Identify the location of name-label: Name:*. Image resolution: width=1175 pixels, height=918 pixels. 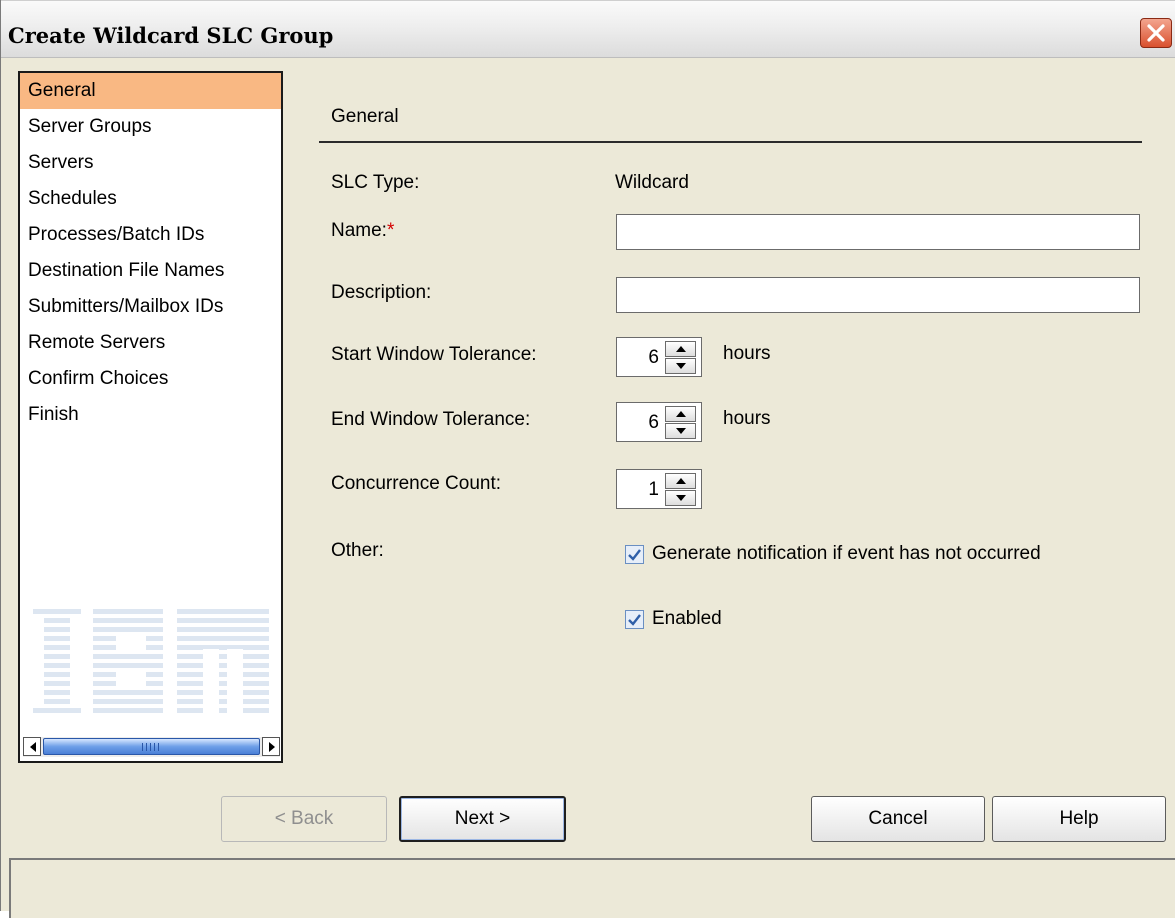
(362, 231).